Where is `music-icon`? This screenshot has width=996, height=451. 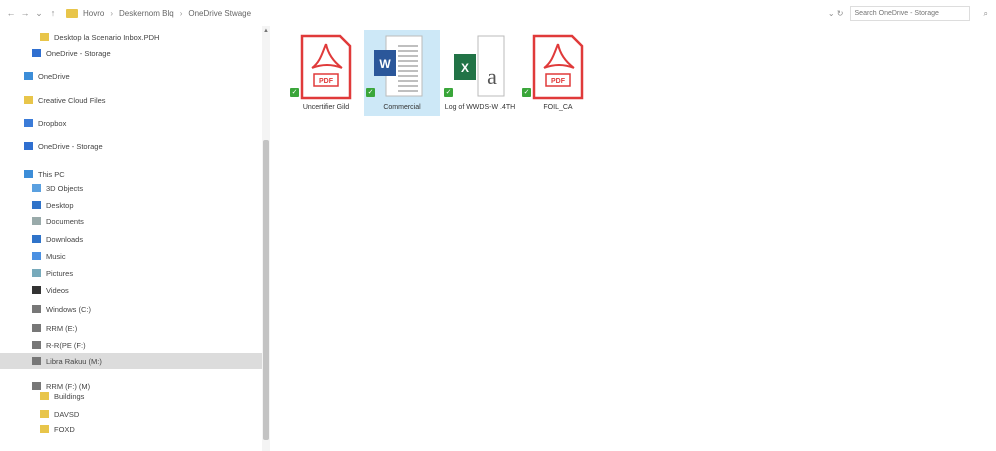 music-icon is located at coordinates (36, 256).